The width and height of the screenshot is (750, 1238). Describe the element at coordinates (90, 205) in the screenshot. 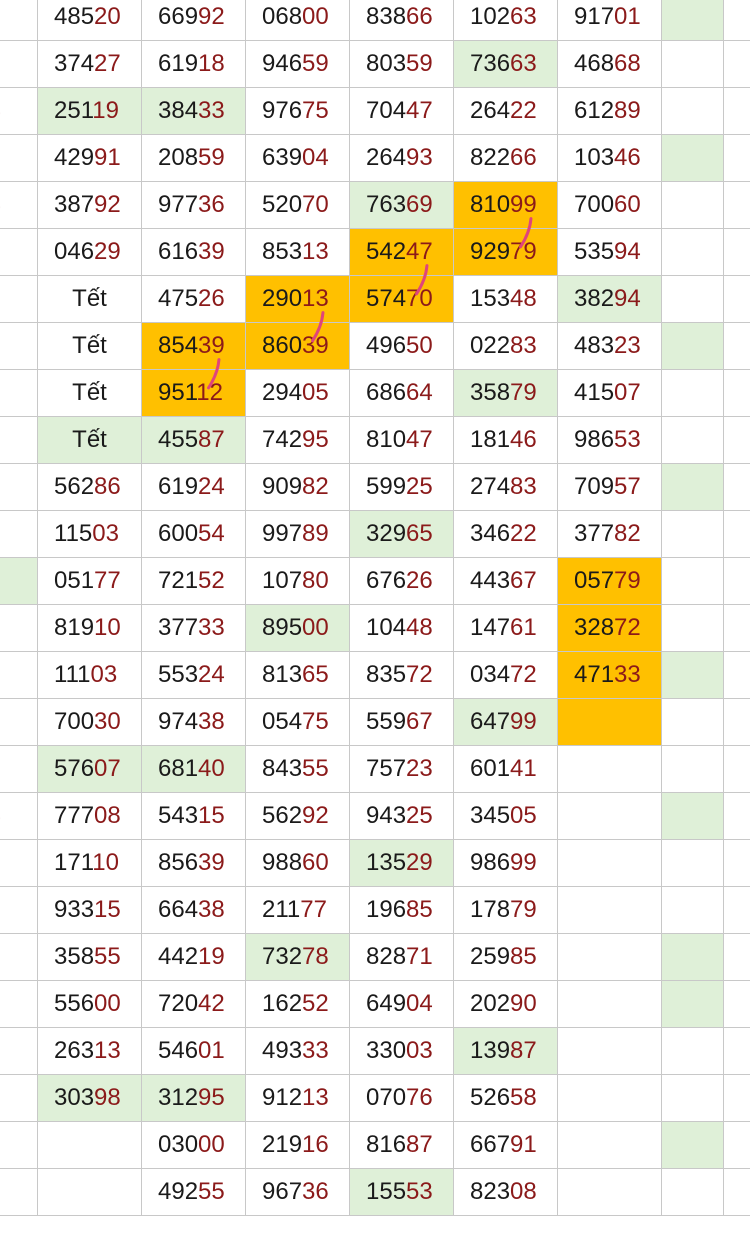

I see `table-cell: 38792` at that location.